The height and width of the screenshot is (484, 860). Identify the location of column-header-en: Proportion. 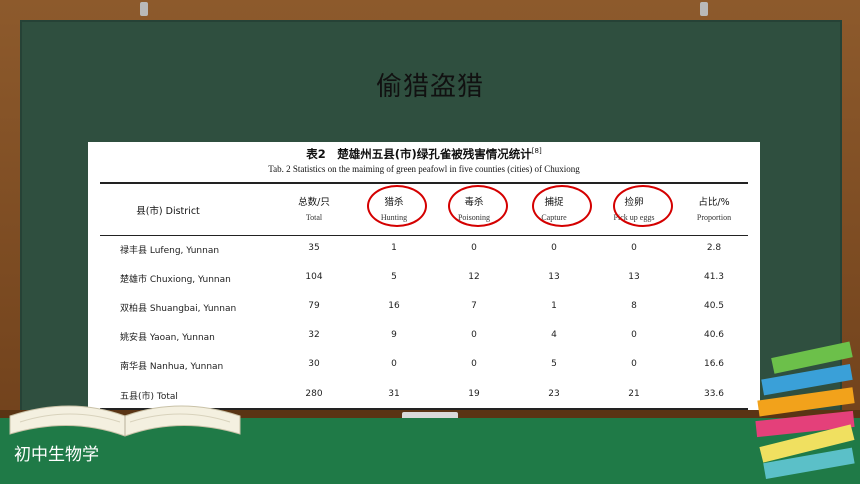
(714, 217).